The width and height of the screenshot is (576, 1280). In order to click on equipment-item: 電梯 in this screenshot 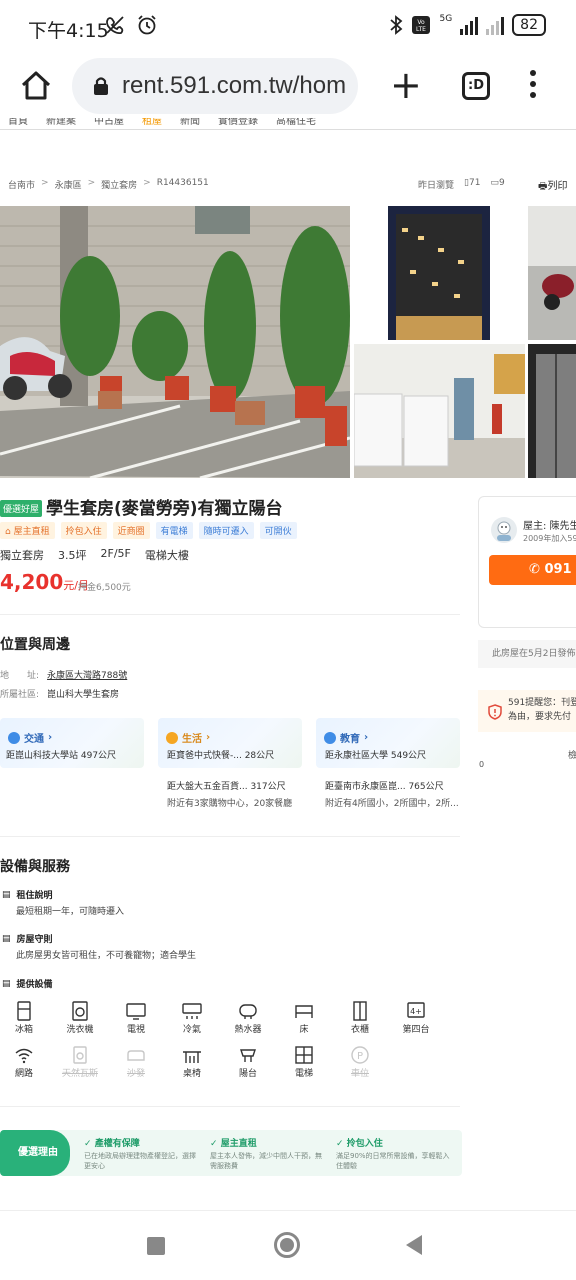, I will do `click(304, 1061)`.